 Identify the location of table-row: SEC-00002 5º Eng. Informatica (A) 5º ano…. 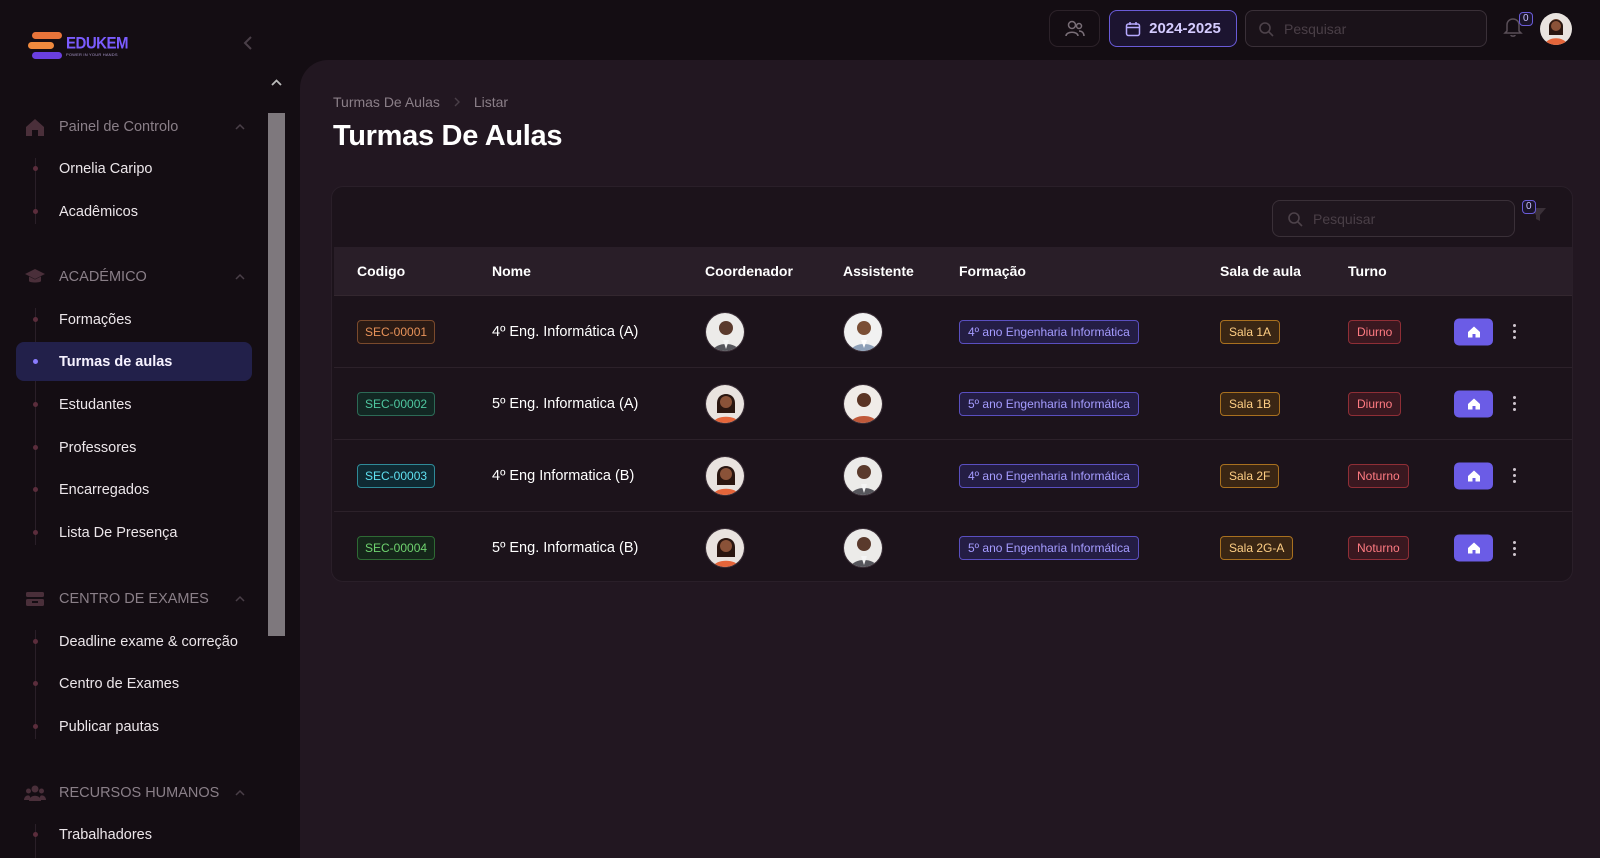
(953, 404).